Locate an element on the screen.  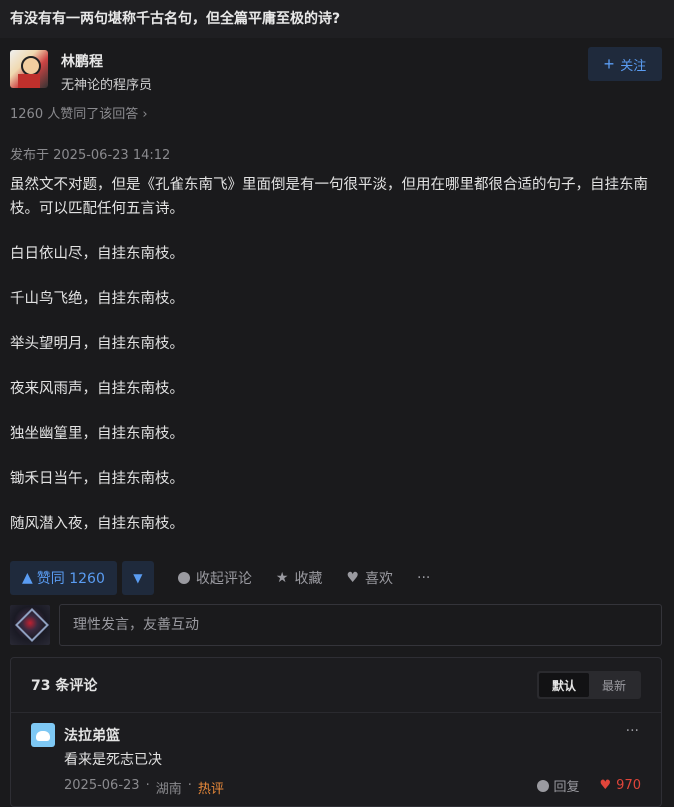
hot-comment-badge: 热评 is located at coordinates (210, 789).